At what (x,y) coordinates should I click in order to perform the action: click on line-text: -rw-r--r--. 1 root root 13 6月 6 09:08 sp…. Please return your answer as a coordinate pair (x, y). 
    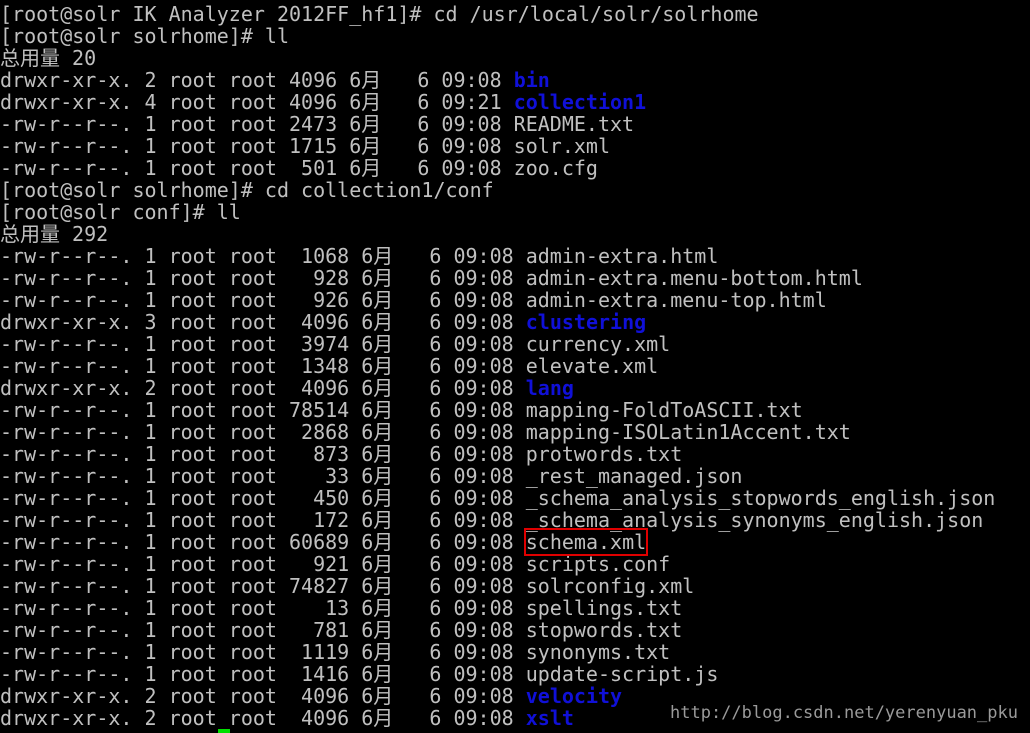
    Looking at the image, I should click on (341, 608).